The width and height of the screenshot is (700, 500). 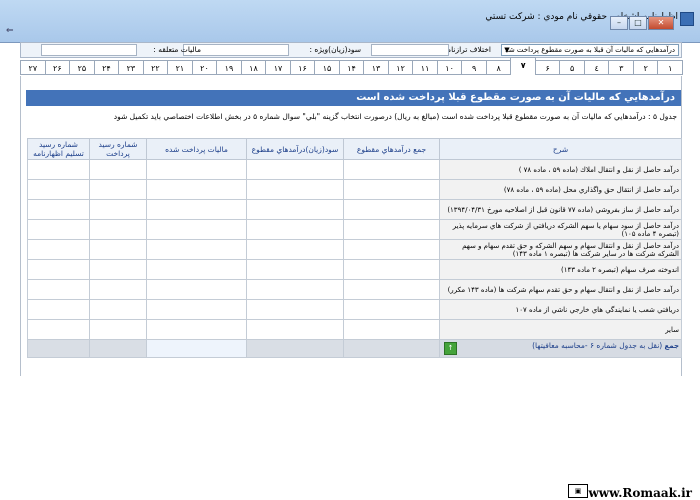 I want to click on balance-diff-field, so click(x=410, y=50).